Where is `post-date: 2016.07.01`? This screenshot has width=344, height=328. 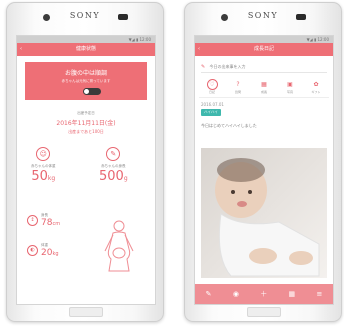 post-date: 2016.07.01 is located at coordinates (212, 104).